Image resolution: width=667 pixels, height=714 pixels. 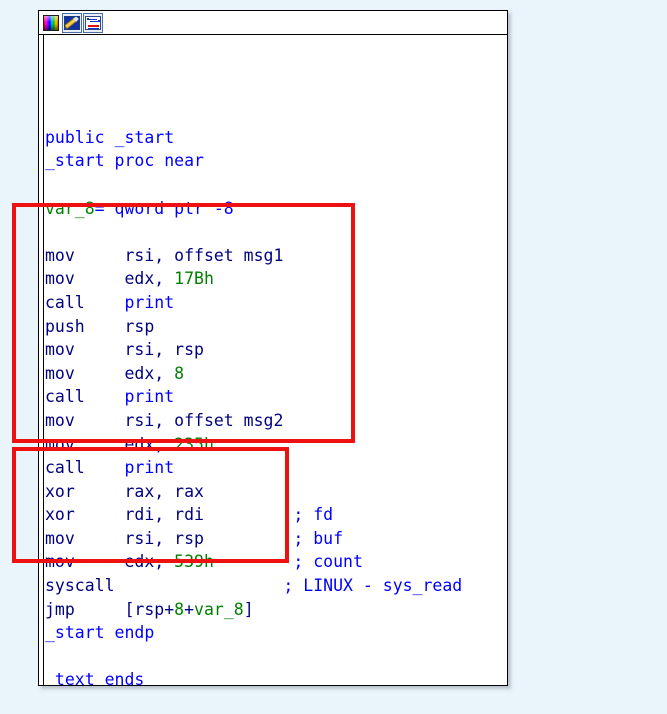 What do you see at coordinates (194, 279) in the screenshot?
I see `code-token: 17Bh` at bounding box center [194, 279].